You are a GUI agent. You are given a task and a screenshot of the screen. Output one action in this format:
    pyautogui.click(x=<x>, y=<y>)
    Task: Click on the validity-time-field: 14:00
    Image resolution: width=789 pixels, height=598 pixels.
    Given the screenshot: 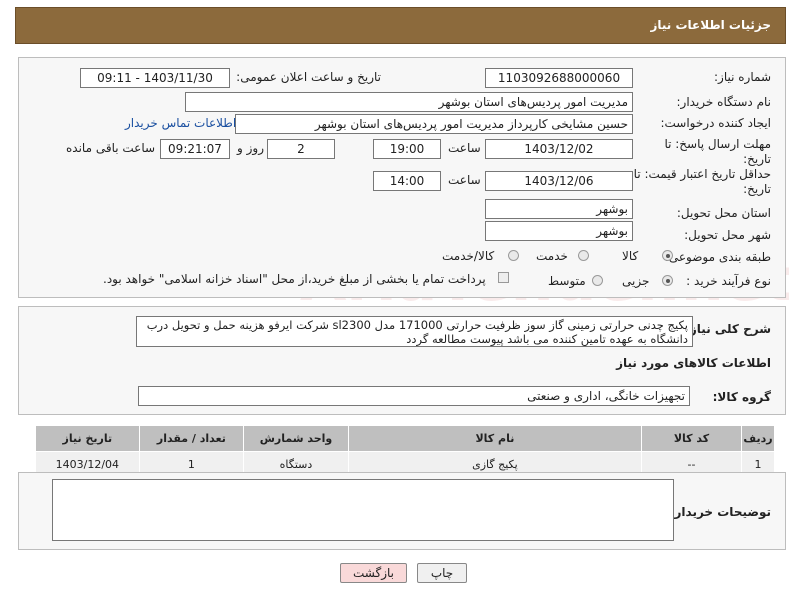 What is the action you would take?
    pyautogui.click(x=407, y=181)
    